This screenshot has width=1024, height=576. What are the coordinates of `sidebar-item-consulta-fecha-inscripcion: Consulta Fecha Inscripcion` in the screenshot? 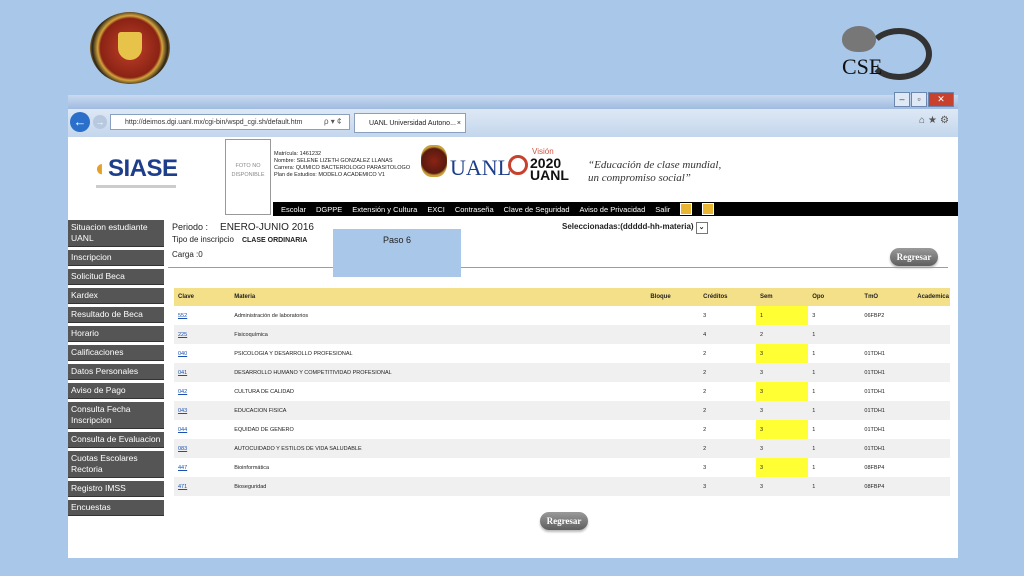 It's located at (116, 415).